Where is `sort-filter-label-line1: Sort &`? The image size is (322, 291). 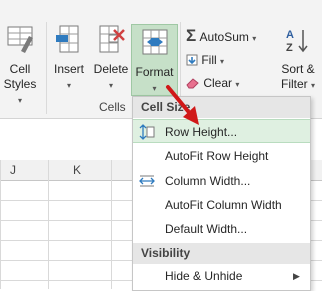 sort-filter-label-line1: Sort & is located at coordinates (298, 69).